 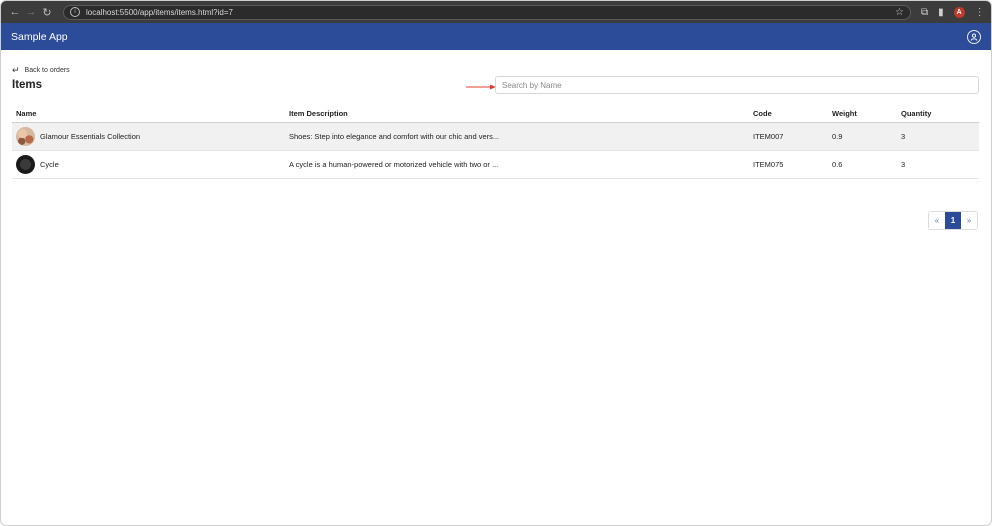 I want to click on url-text: localhost:5500/app/items/items.html?id=7, so click(x=159, y=12).